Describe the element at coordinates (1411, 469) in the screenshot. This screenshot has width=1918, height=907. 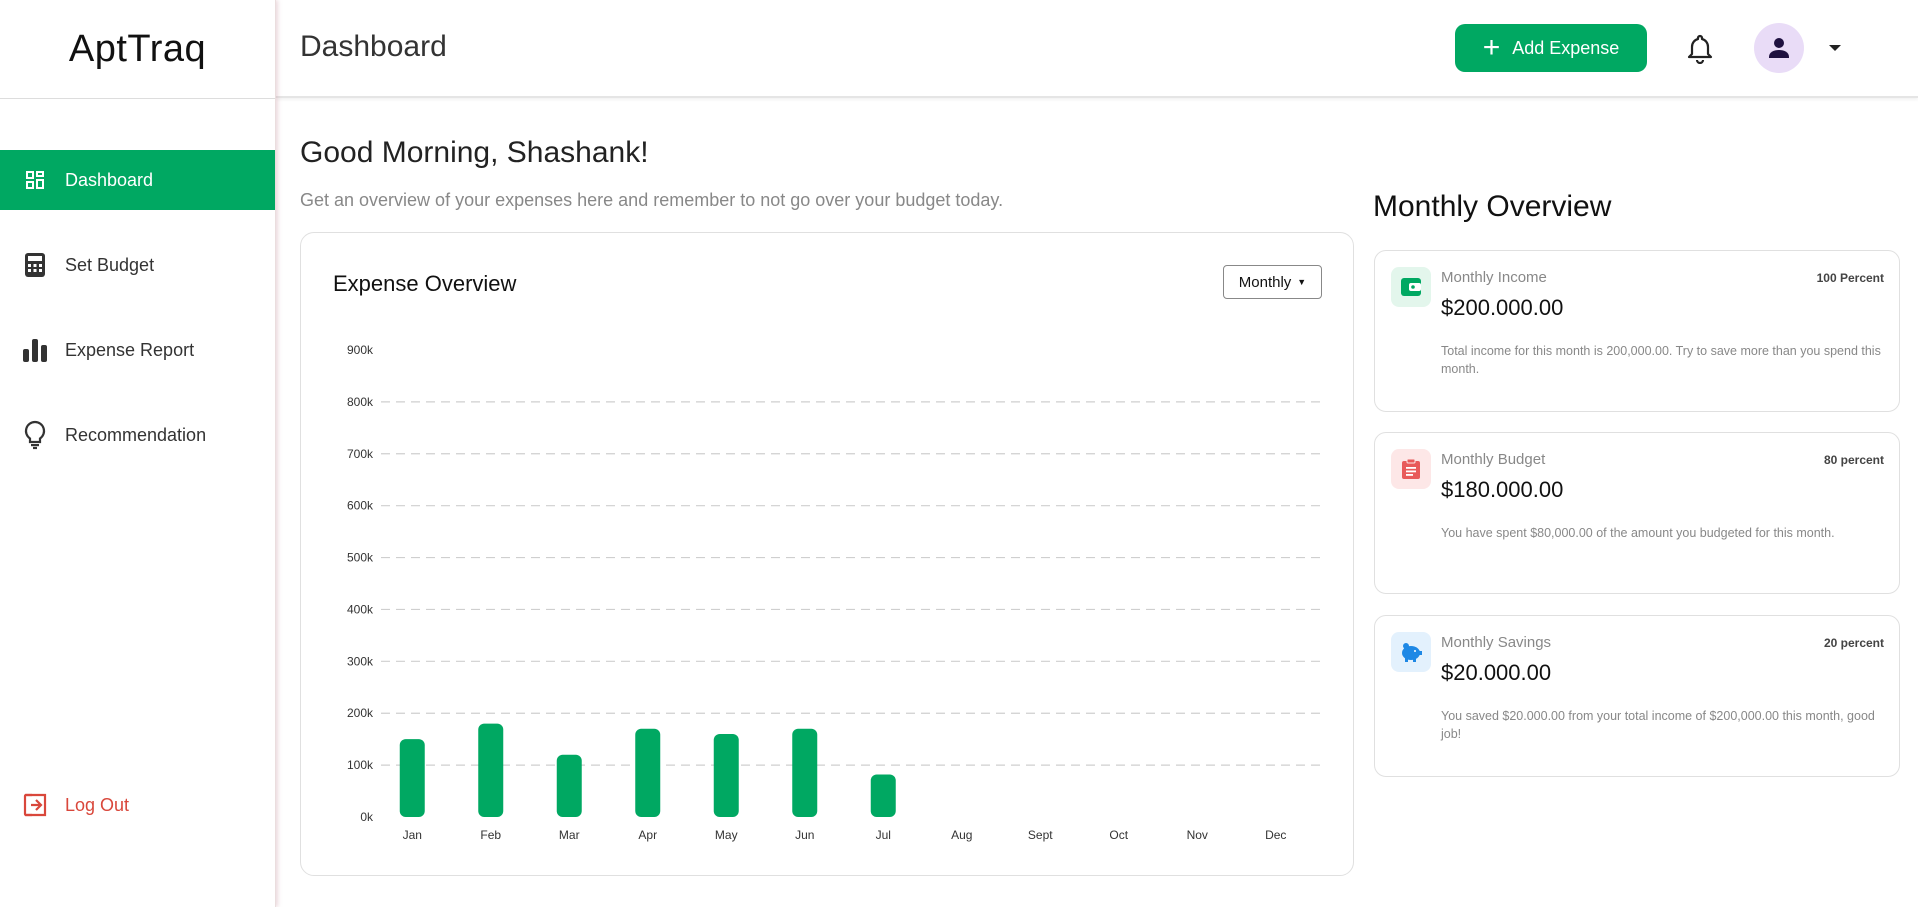
I see `clipboard-icon` at that location.